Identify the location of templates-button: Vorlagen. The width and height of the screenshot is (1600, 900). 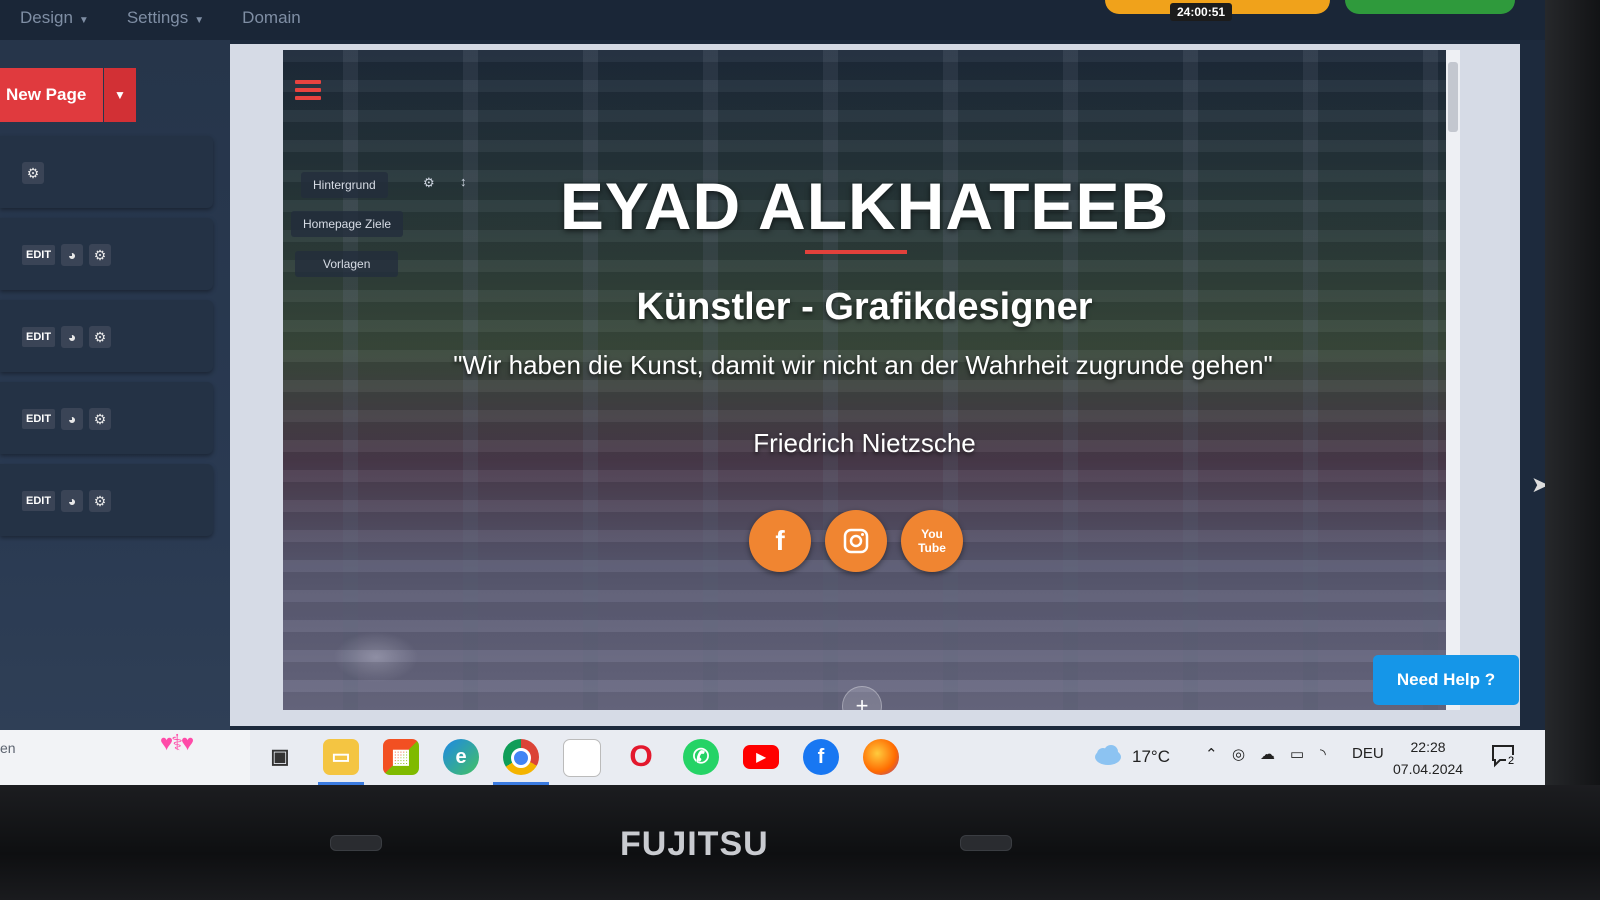
(347, 264).